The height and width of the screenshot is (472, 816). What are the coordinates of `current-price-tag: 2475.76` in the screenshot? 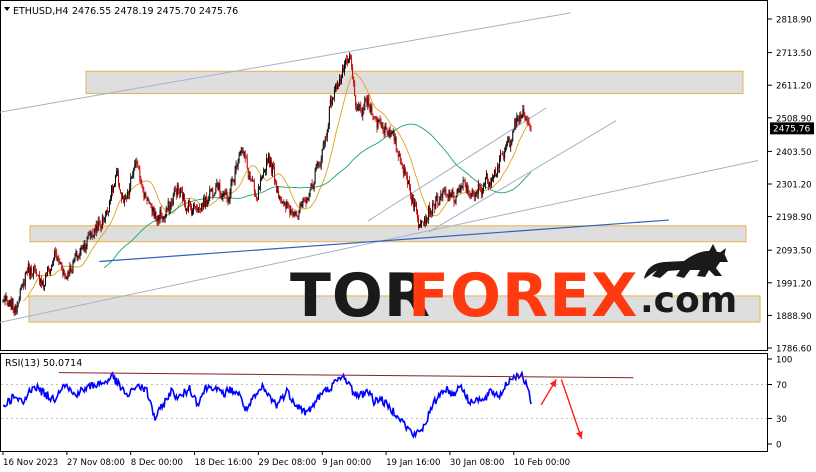 It's located at (791, 130).